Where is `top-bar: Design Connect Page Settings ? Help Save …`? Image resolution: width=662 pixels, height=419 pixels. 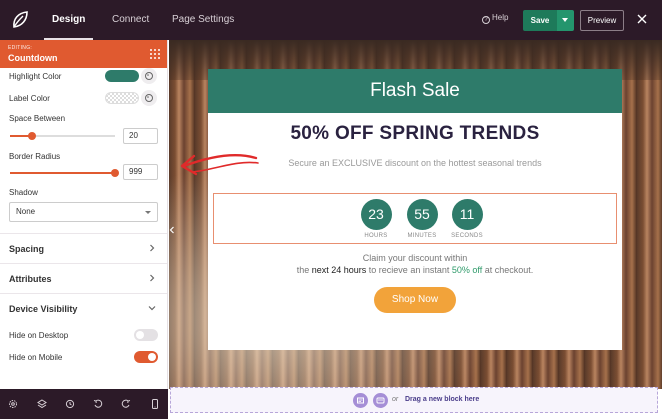
top-bar: Design Connect Page Settings ? Help Save … is located at coordinates (331, 20).